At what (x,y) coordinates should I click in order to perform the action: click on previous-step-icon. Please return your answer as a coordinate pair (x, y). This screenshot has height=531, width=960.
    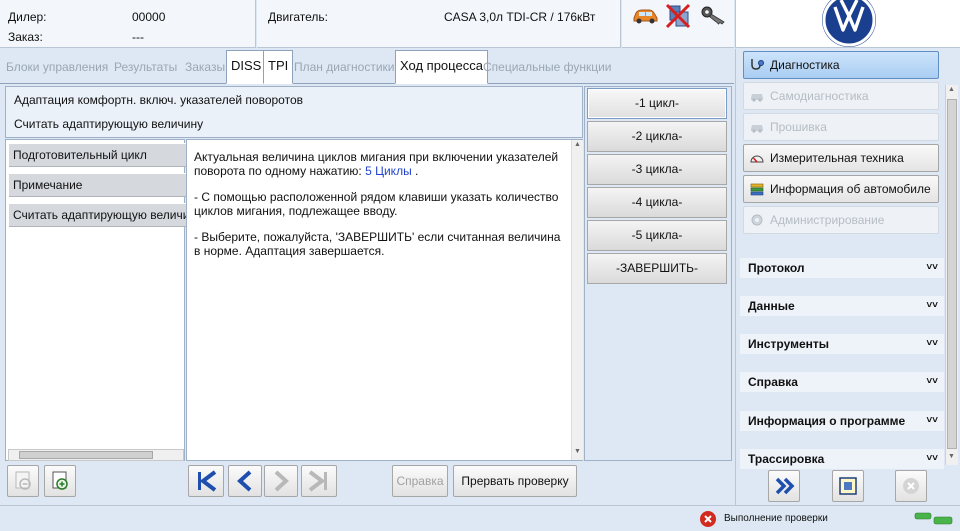
    Looking at the image, I should click on (244, 481).